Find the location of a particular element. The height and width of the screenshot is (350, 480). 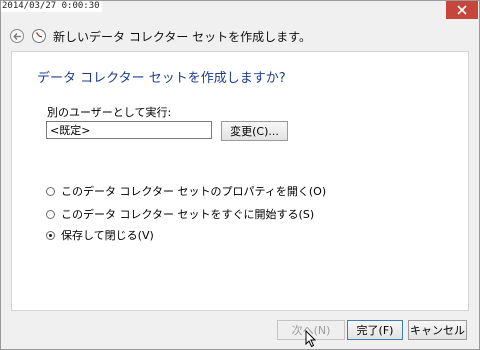

close-button is located at coordinates (462, 10).